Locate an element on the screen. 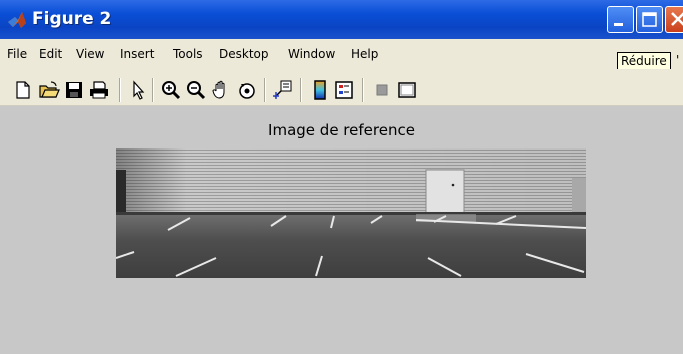 The height and width of the screenshot is (354, 683). open-file-icon is located at coordinates (49, 90).